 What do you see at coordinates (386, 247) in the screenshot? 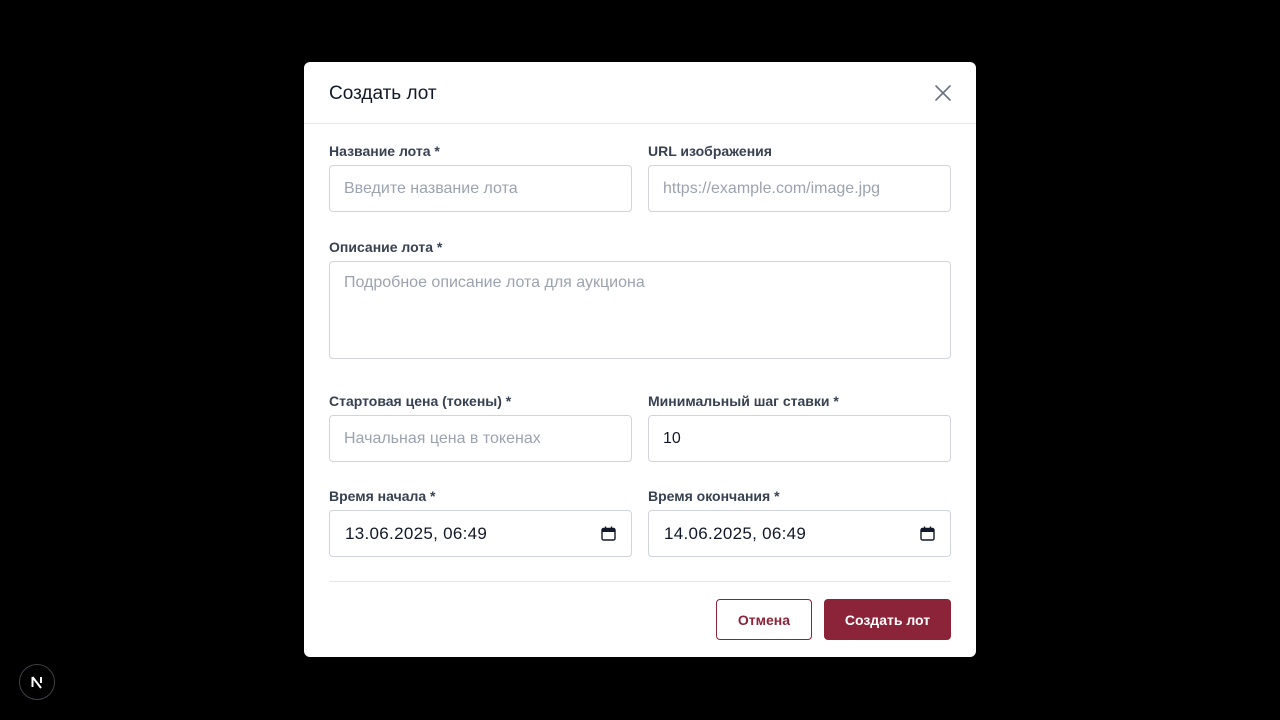
I see `lot-description-label: Описание лота *` at bounding box center [386, 247].